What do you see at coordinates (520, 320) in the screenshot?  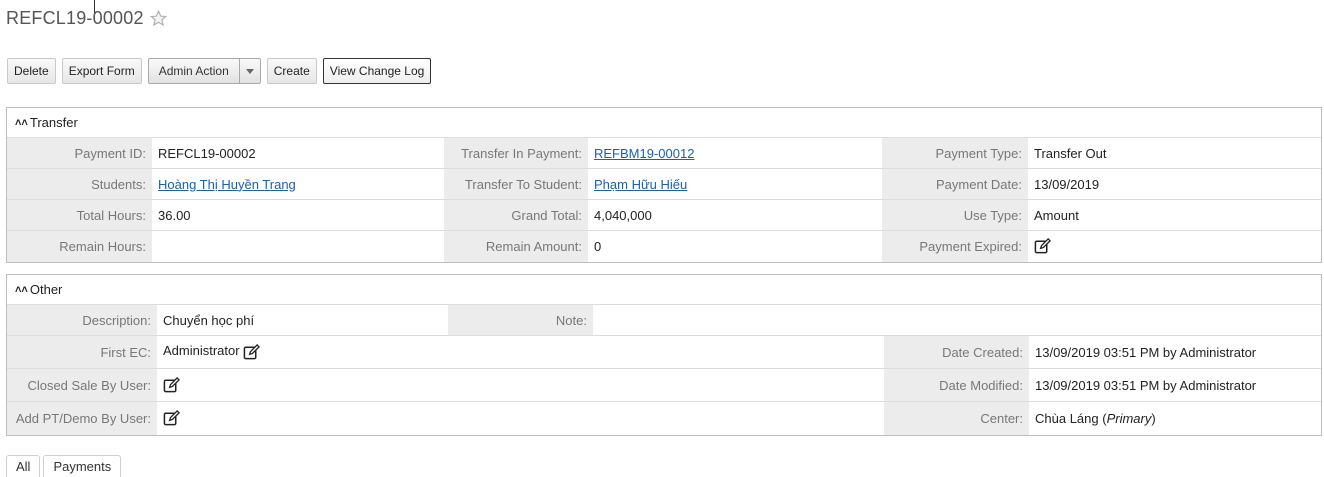 I see `field-label: Note:` at bounding box center [520, 320].